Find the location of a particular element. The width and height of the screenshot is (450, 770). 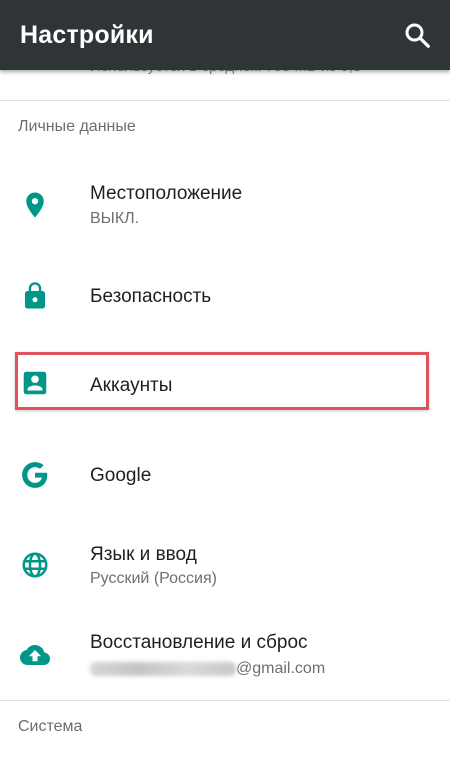

search-icon is located at coordinates (417, 35).